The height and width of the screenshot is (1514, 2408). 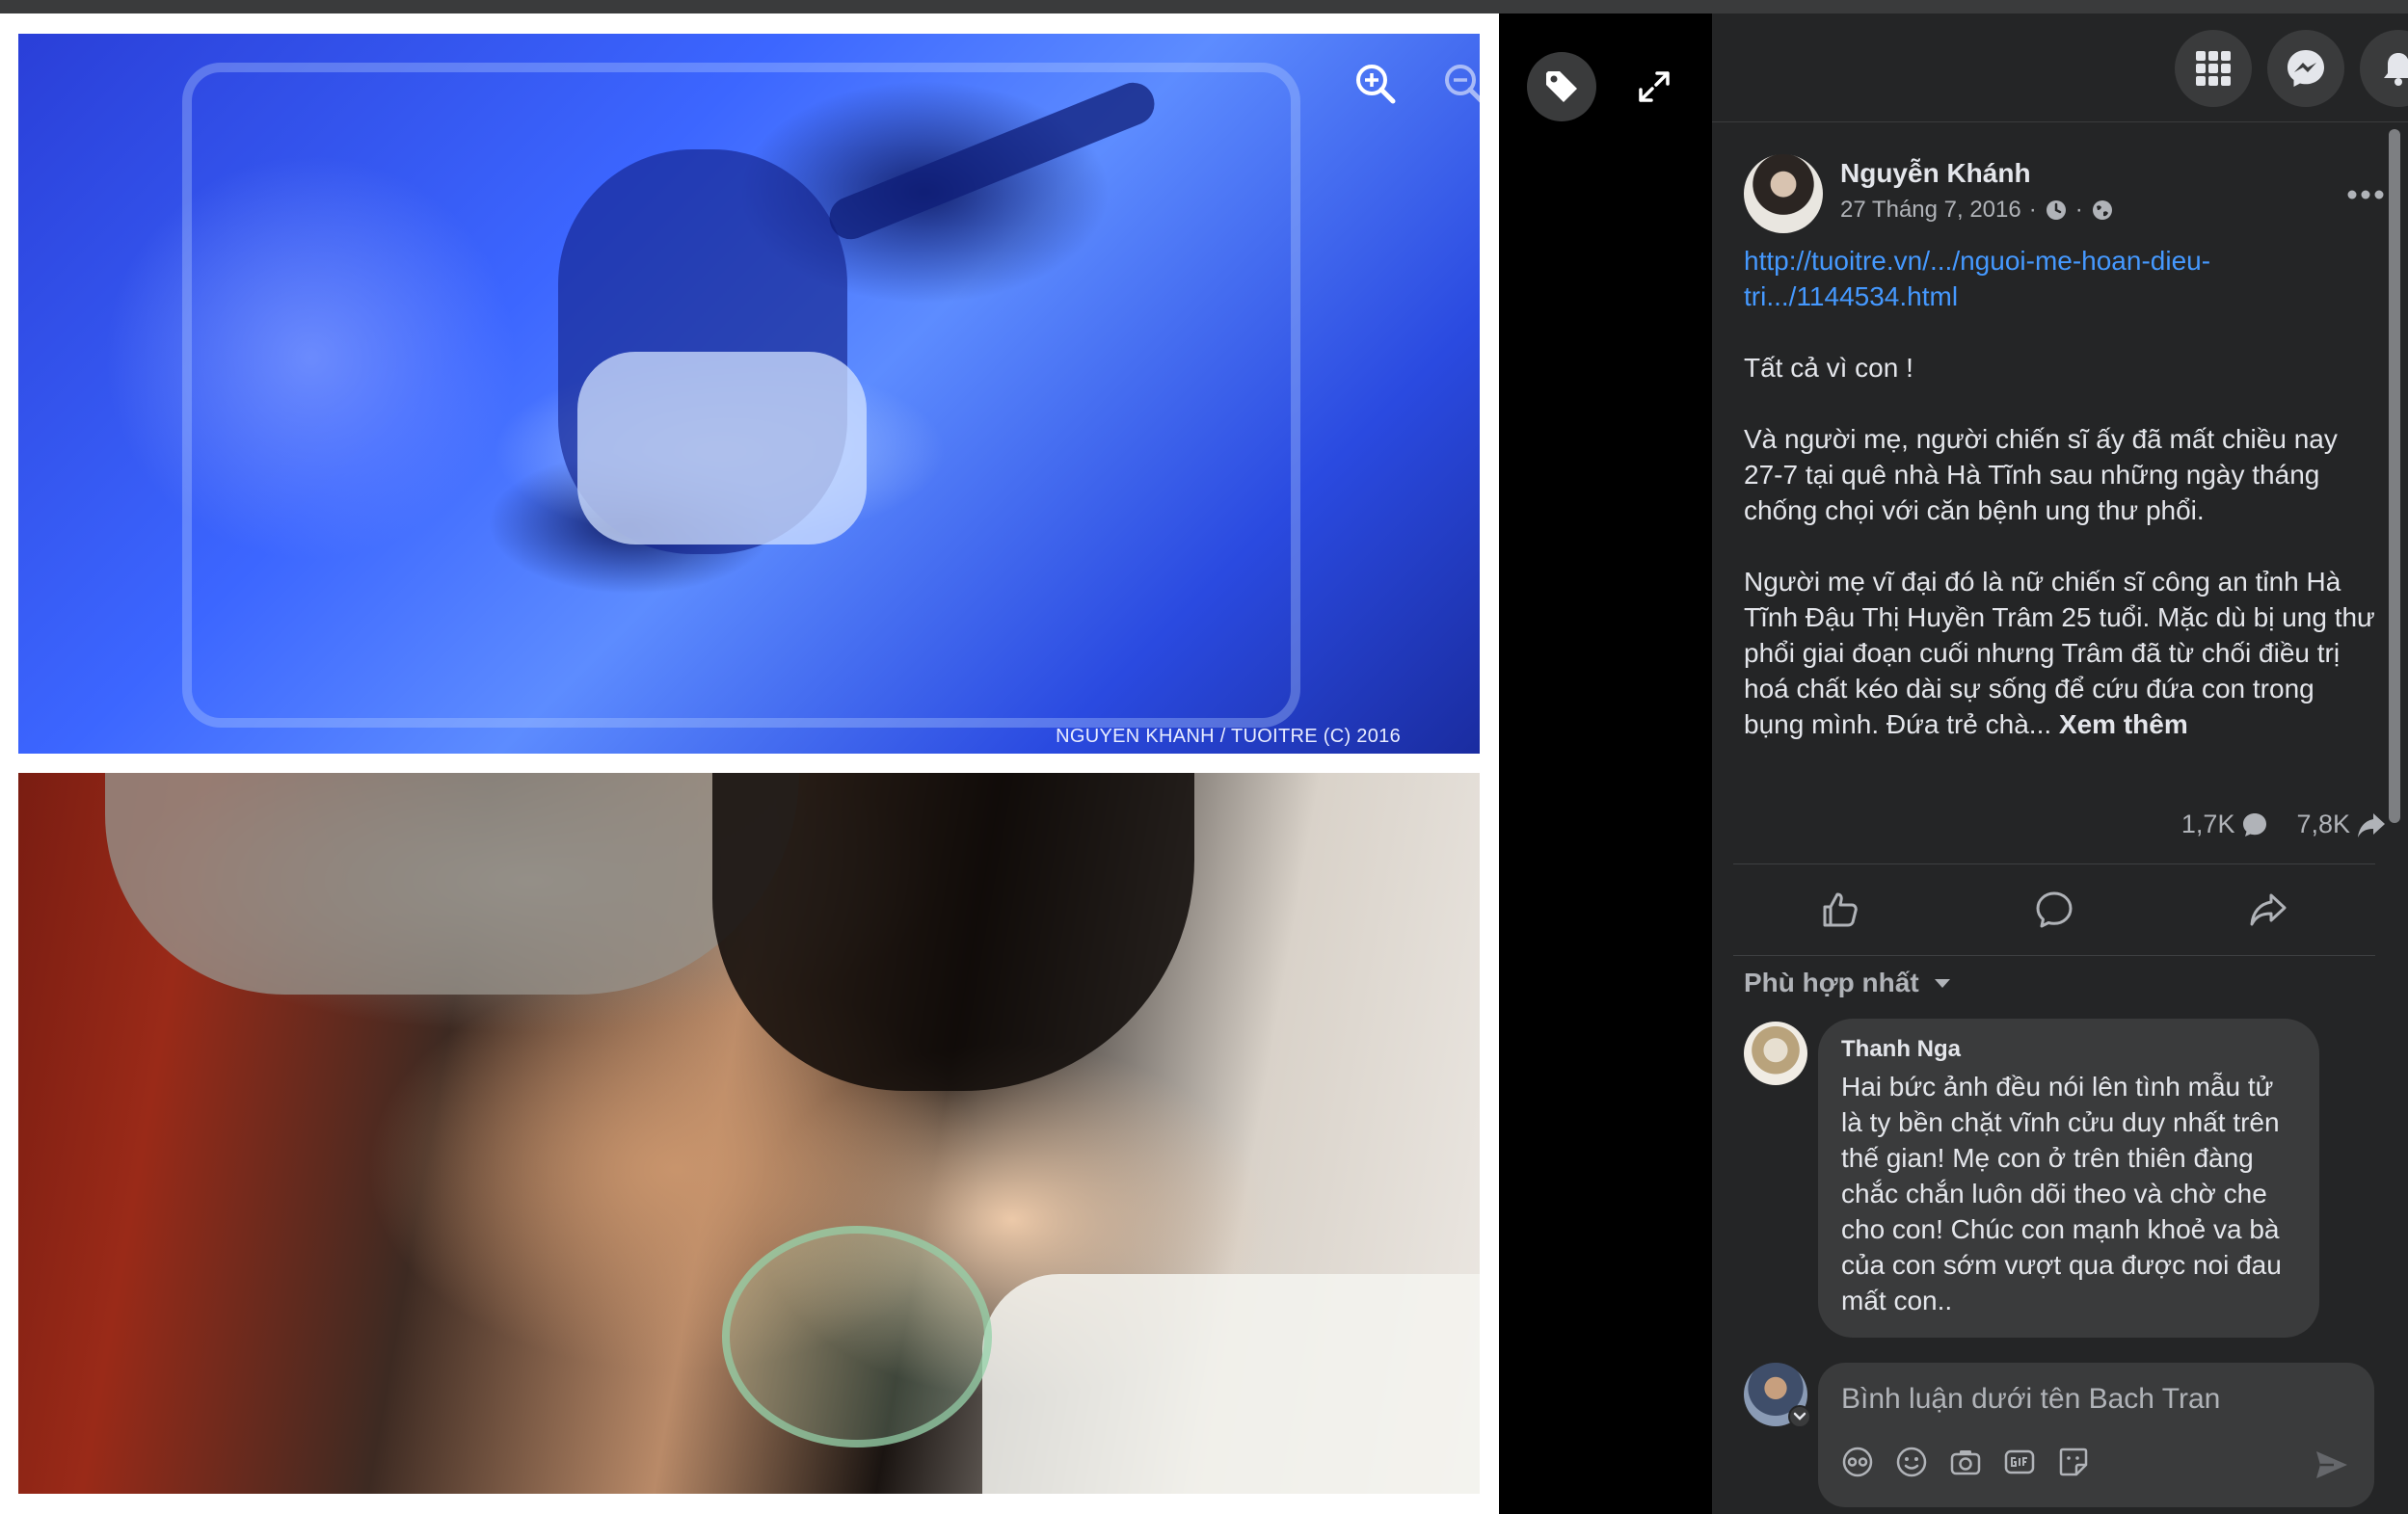 I want to click on comment-input-box, so click(x=2096, y=1435).